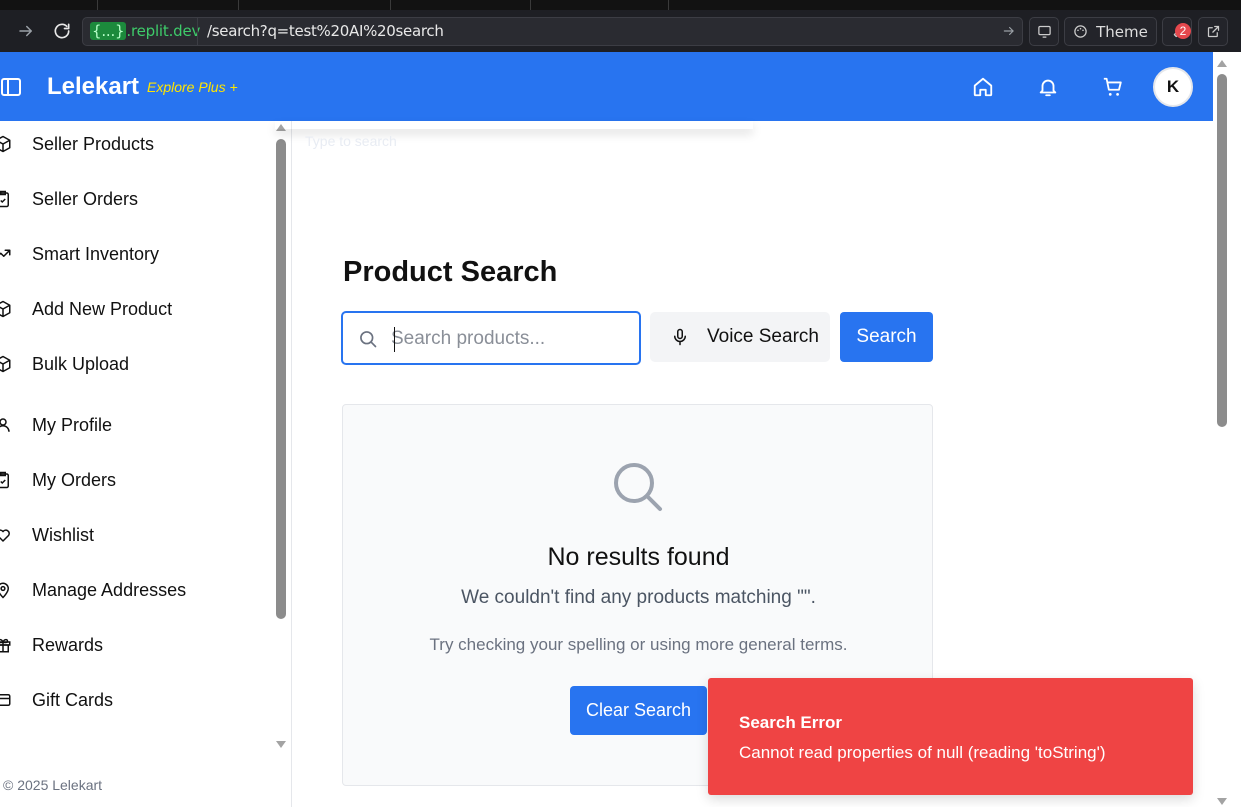 This screenshot has height=807, width=1241. I want to click on page-scrollbar-graphic, so click(1222, 432).